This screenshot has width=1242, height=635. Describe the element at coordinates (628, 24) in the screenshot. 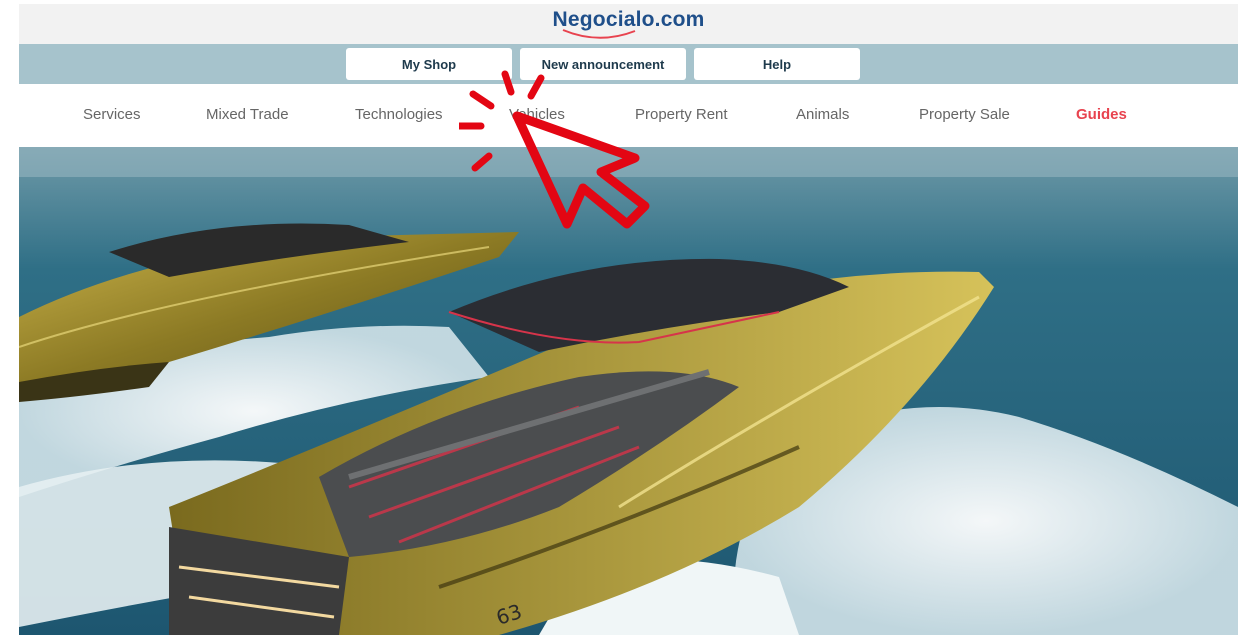

I see `header-logo-bar: Negocialo.com` at that location.